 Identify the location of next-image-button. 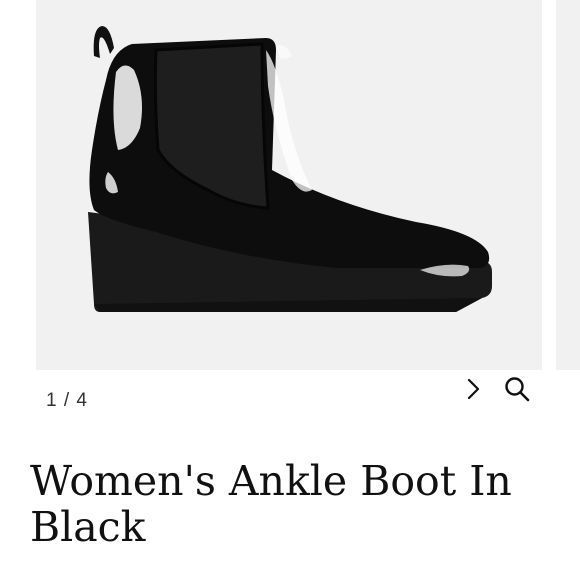
(473, 389).